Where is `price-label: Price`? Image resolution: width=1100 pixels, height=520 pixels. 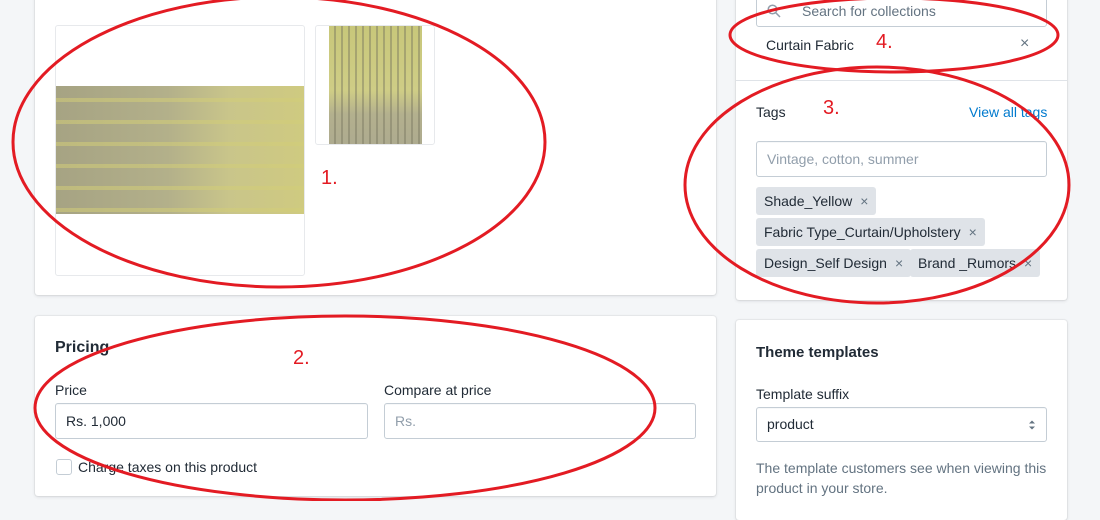 price-label: Price is located at coordinates (71, 390).